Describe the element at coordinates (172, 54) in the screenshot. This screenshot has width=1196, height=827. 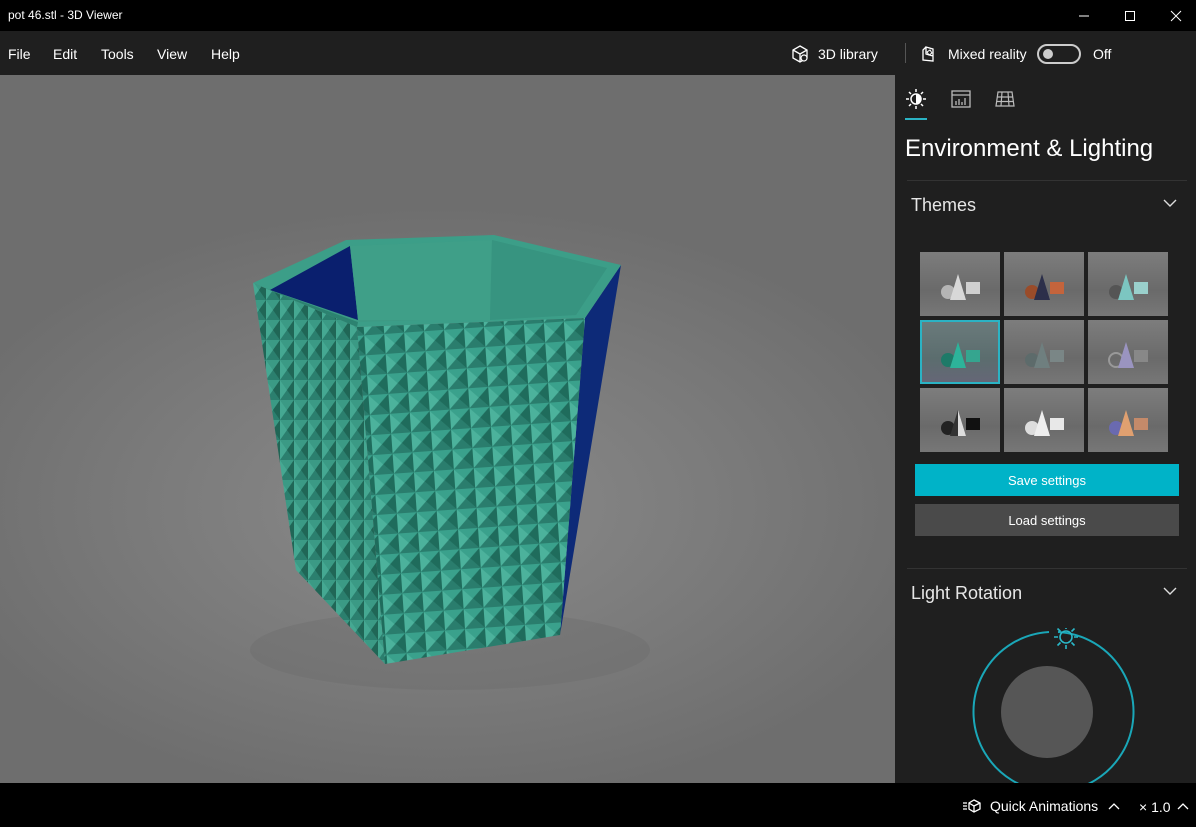
I see `menu-view: View` at that location.